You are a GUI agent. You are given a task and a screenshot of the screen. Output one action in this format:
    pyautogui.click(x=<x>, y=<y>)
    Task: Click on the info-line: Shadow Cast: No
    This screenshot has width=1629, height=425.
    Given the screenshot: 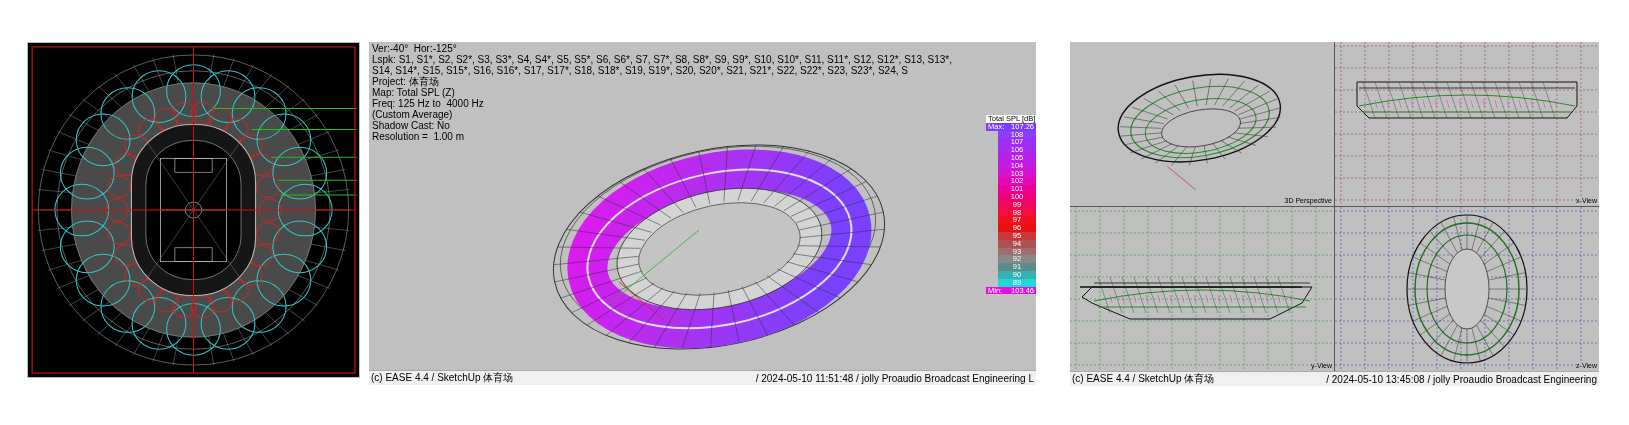 What is the action you would take?
    pyautogui.click(x=411, y=125)
    